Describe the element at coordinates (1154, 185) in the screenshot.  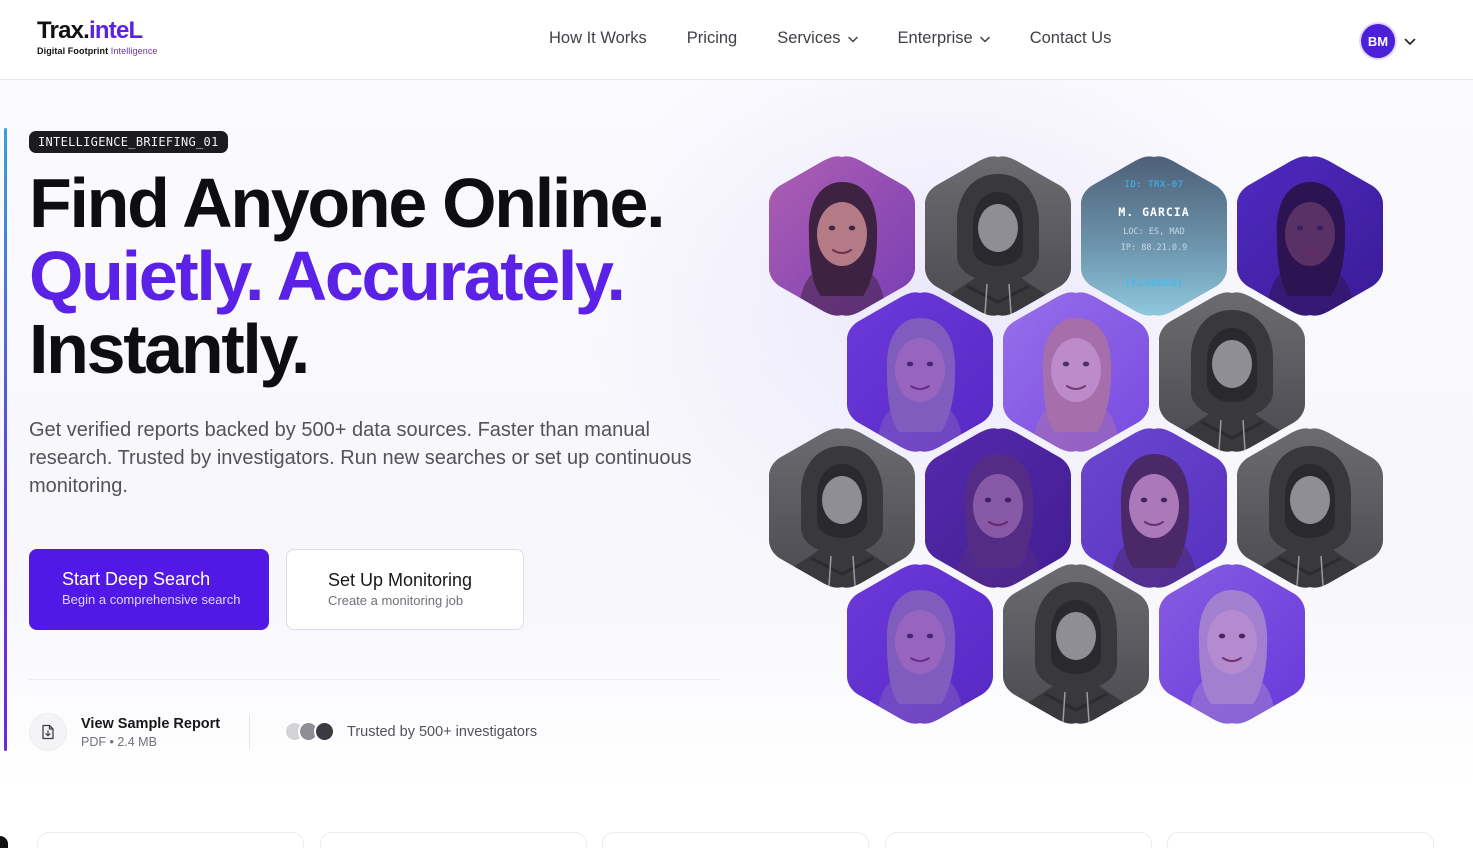
I see `profile-id: ID: TRX-07` at that location.